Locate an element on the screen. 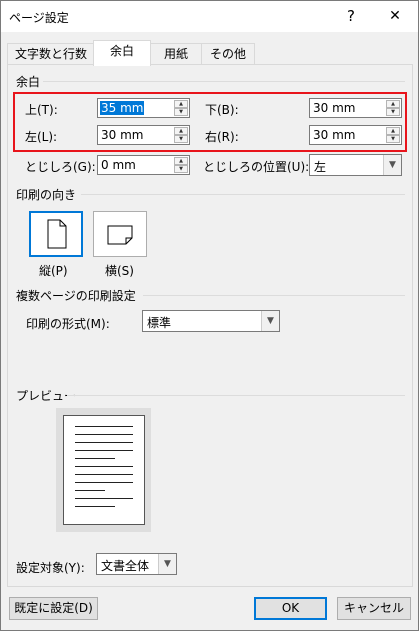 Image resolution: width=419 pixels, height=631 pixels. apply-to-select: 文書全体 ▼ is located at coordinates (136, 564).